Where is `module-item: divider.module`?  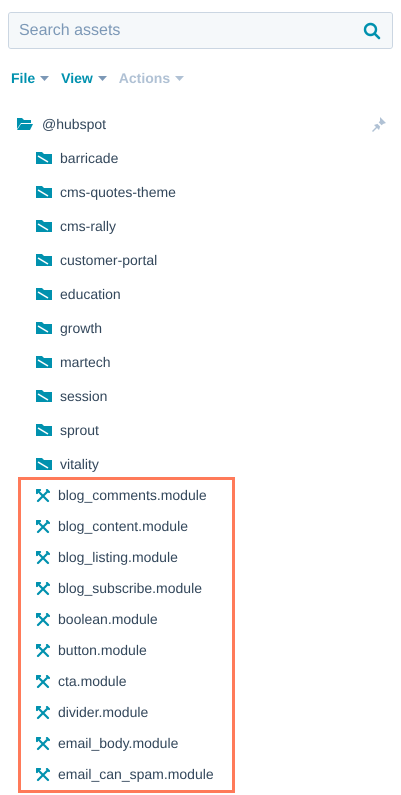
module-item: divider.module is located at coordinates (103, 712).